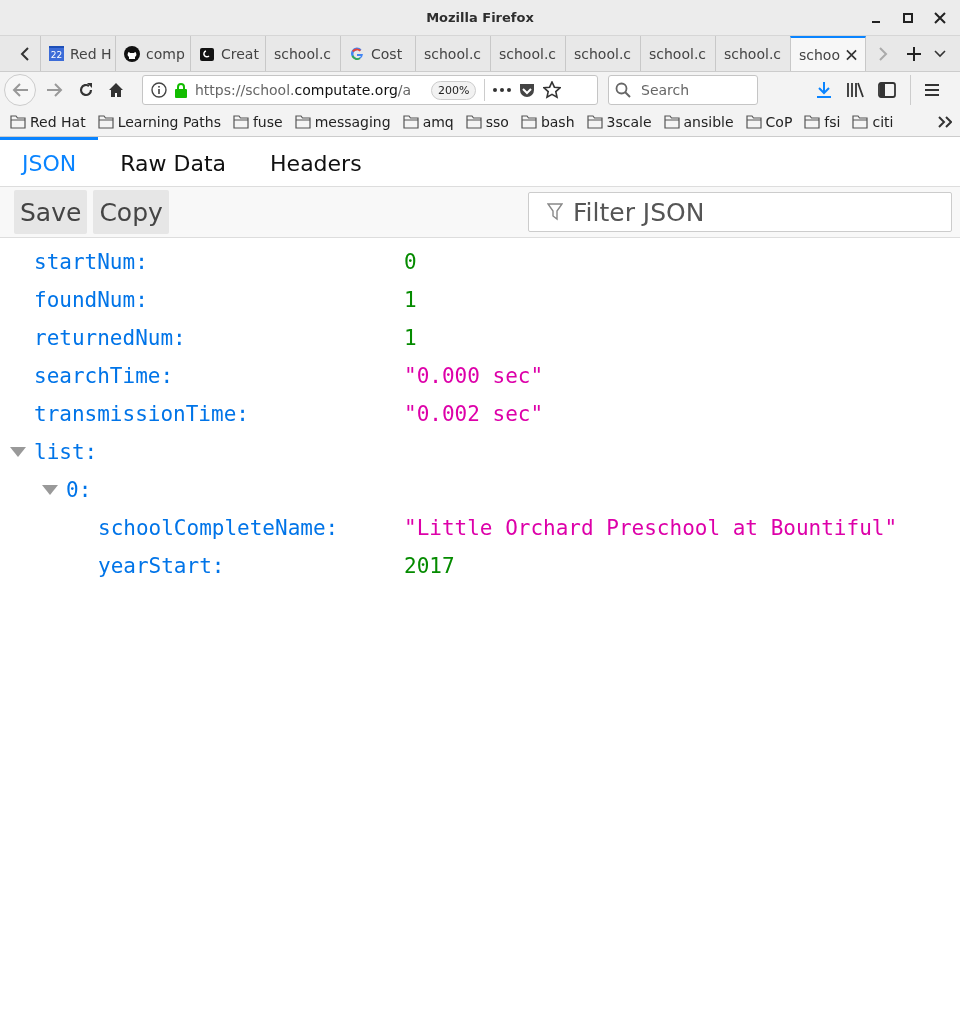 Image resolution: width=960 pixels, height=1020 pixels. Describe the element at coordinates (219, 414) in the screenshot. I see `json-key: transmissionTime:` at that location.